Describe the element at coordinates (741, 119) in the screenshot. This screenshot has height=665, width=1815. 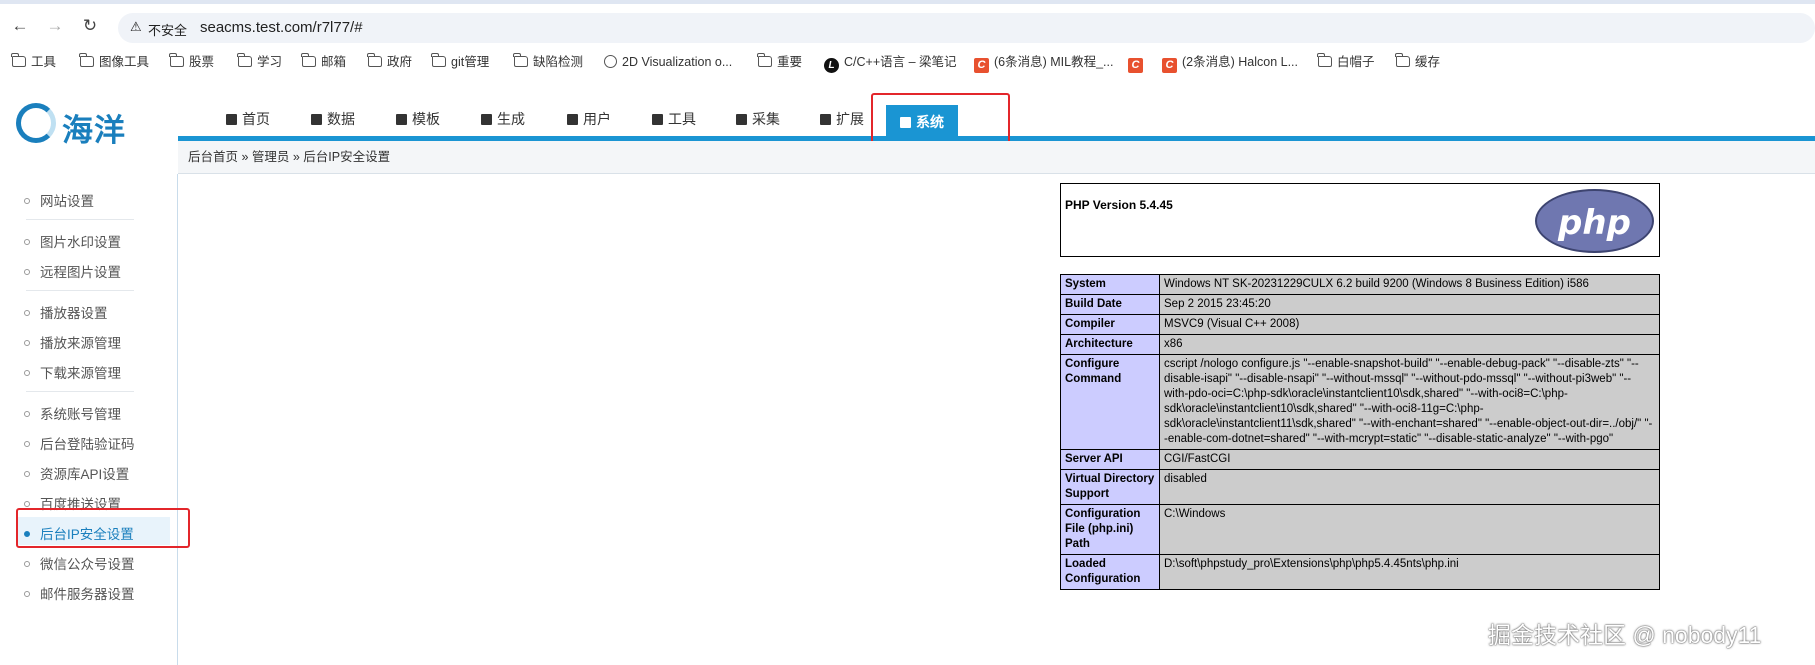
I see `magnet-icon` at that location.